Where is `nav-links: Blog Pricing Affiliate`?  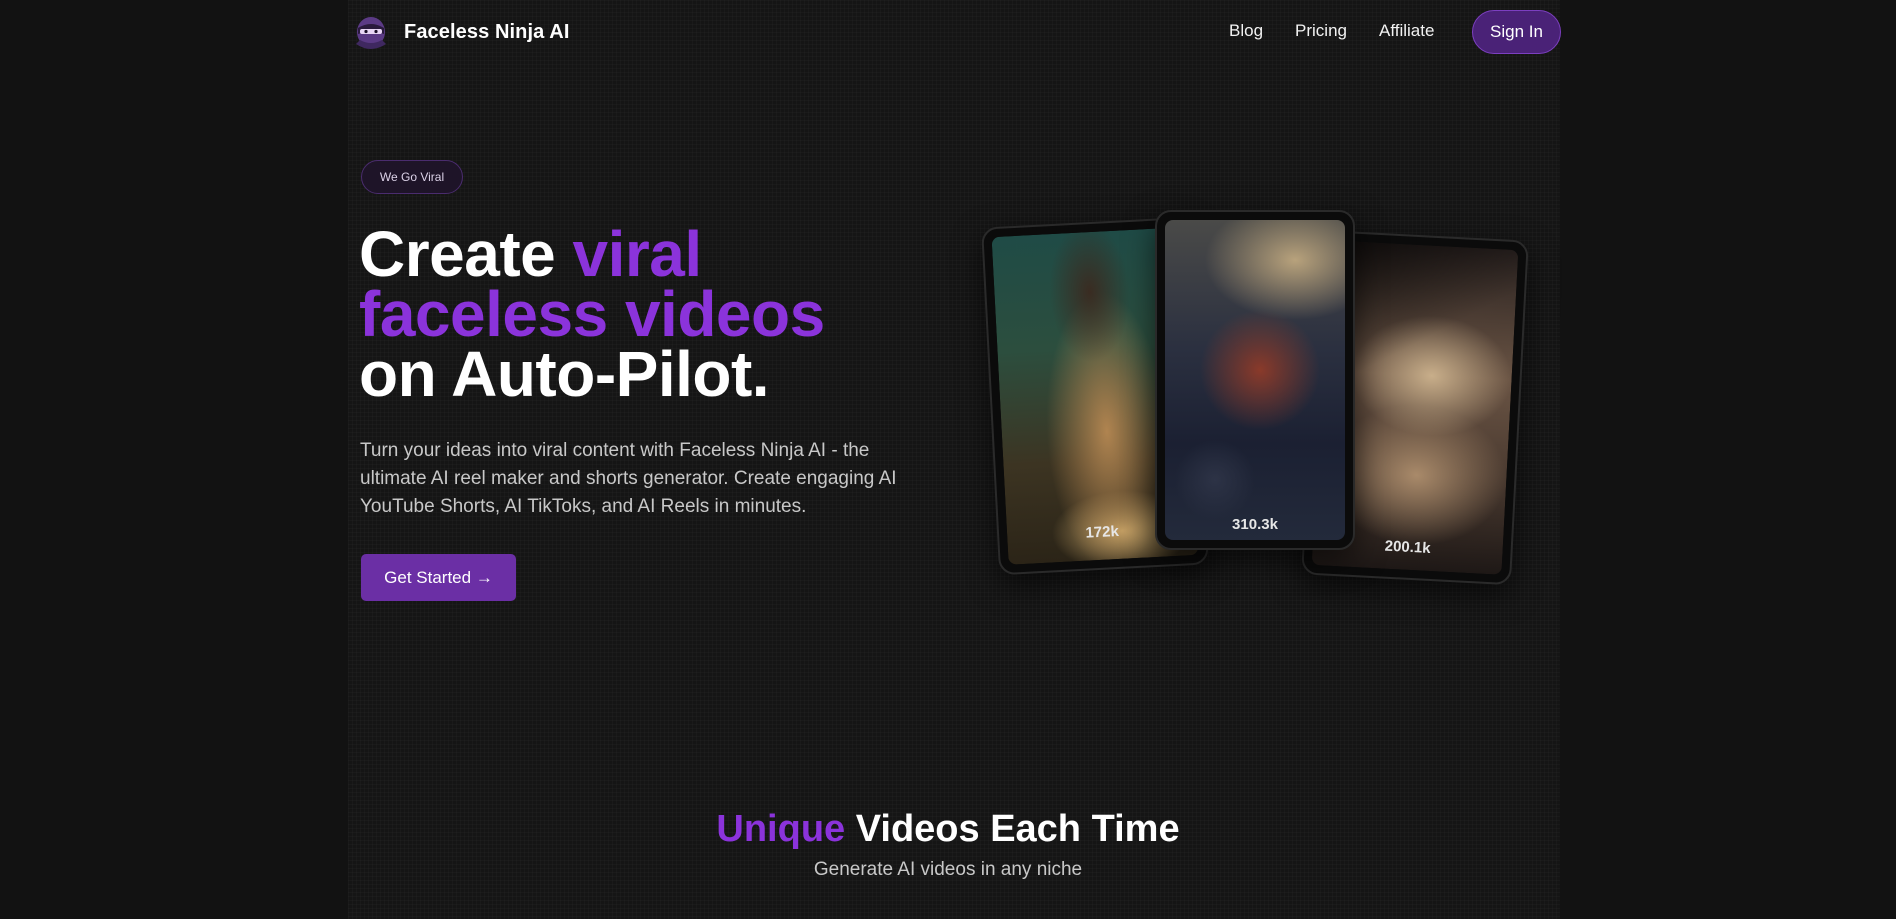
nav-links: Blog Pricing Affiliate is located at coordinates (1331, 31).